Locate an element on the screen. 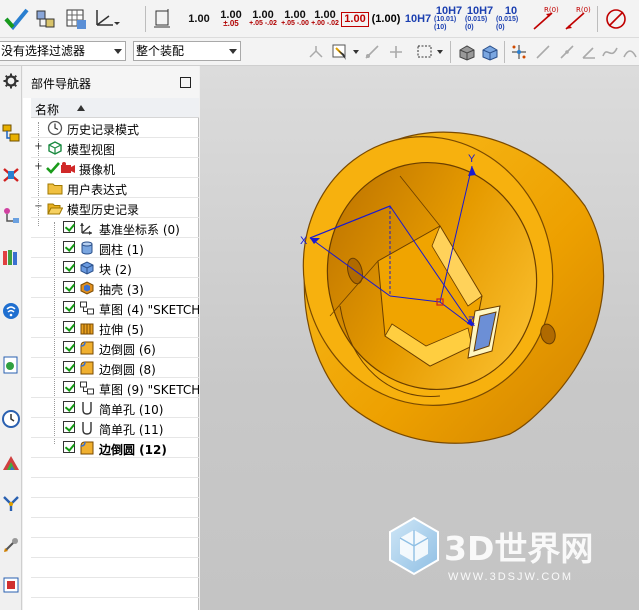 This screenshot has width=639, height=610. tree-row-edge-blend-8: 边倒圆 (8) is located at coordinates (115, 368).